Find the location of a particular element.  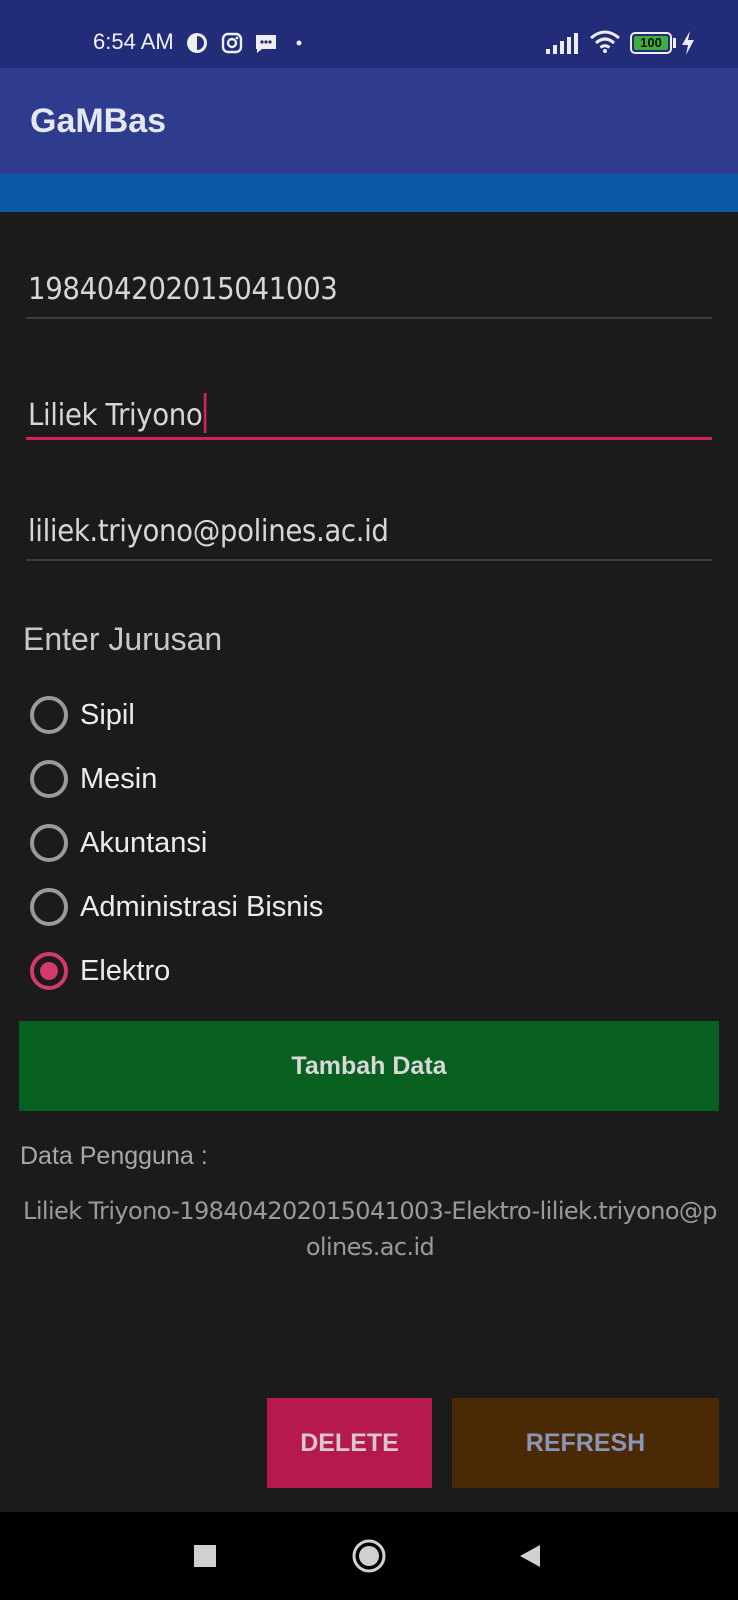

navigation-bar is located at coordinates (369, 1556).